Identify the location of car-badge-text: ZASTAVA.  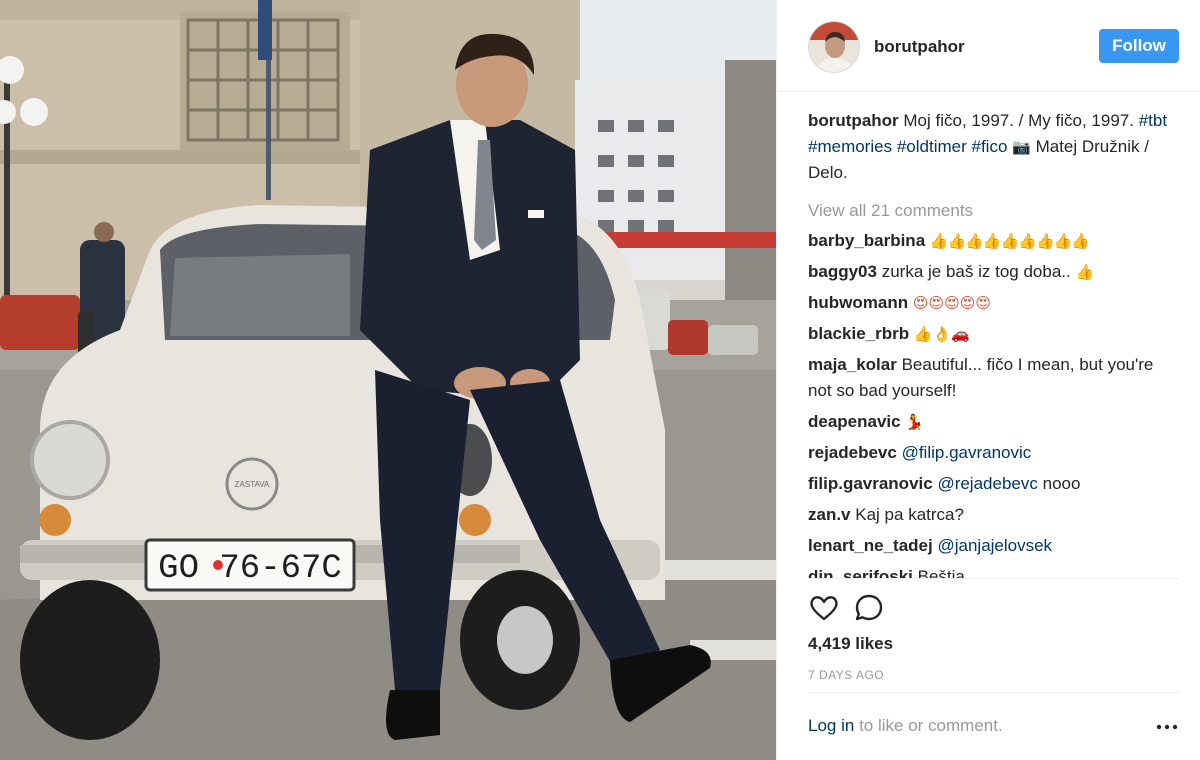
(252, 484).